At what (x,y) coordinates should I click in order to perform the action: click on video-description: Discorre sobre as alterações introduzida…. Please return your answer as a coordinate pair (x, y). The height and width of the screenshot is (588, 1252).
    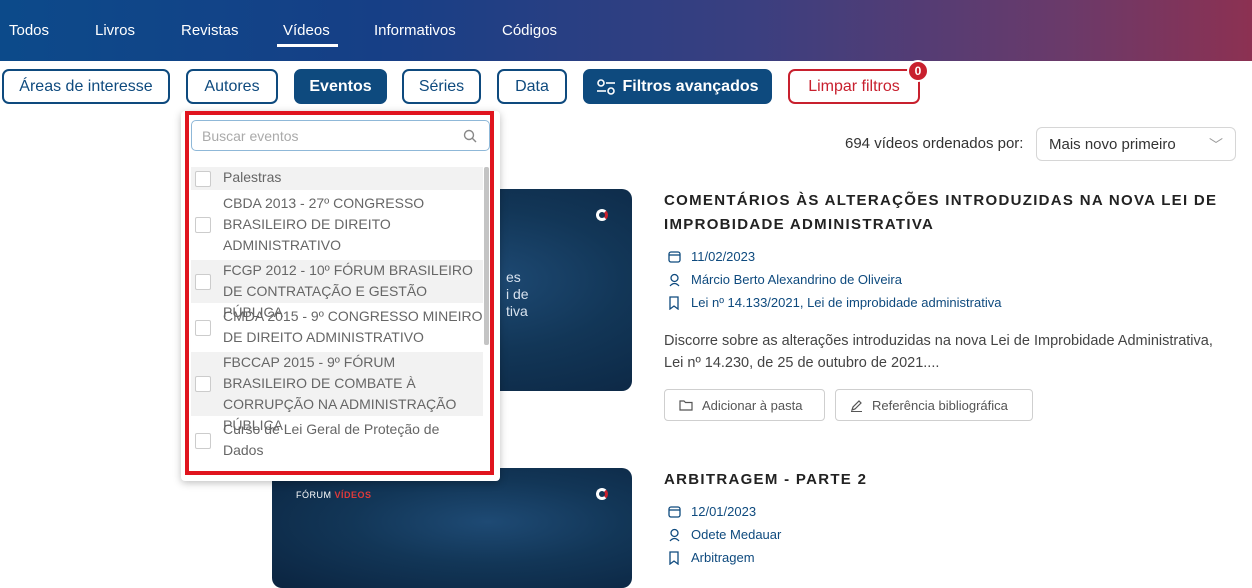
    Looking at the image, I should click on (938, 352).